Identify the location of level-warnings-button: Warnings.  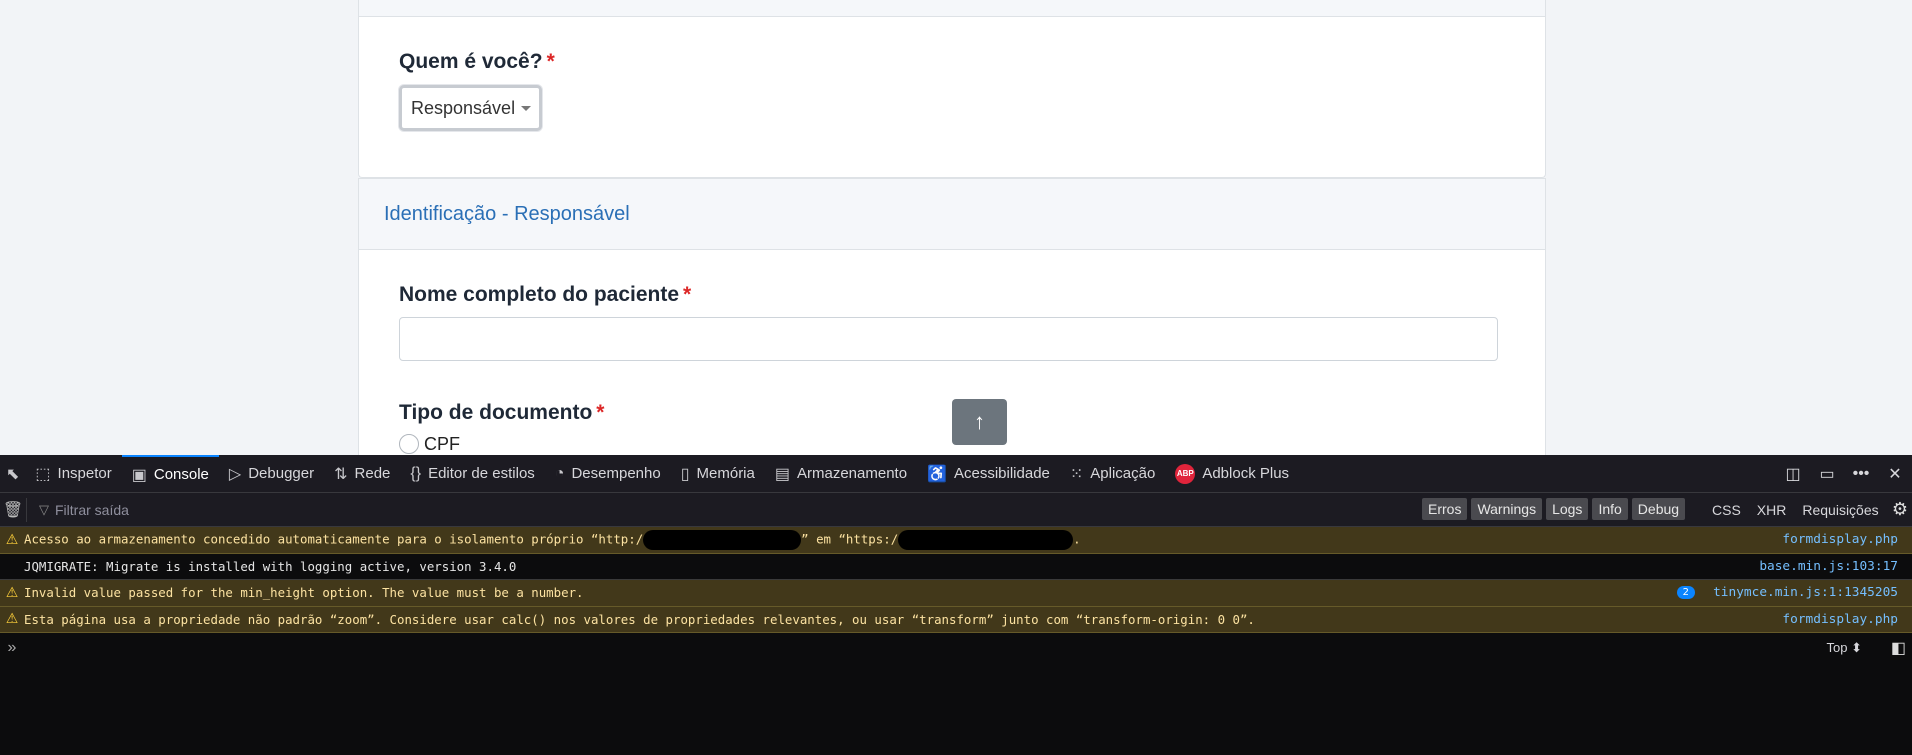
(1507, 509).